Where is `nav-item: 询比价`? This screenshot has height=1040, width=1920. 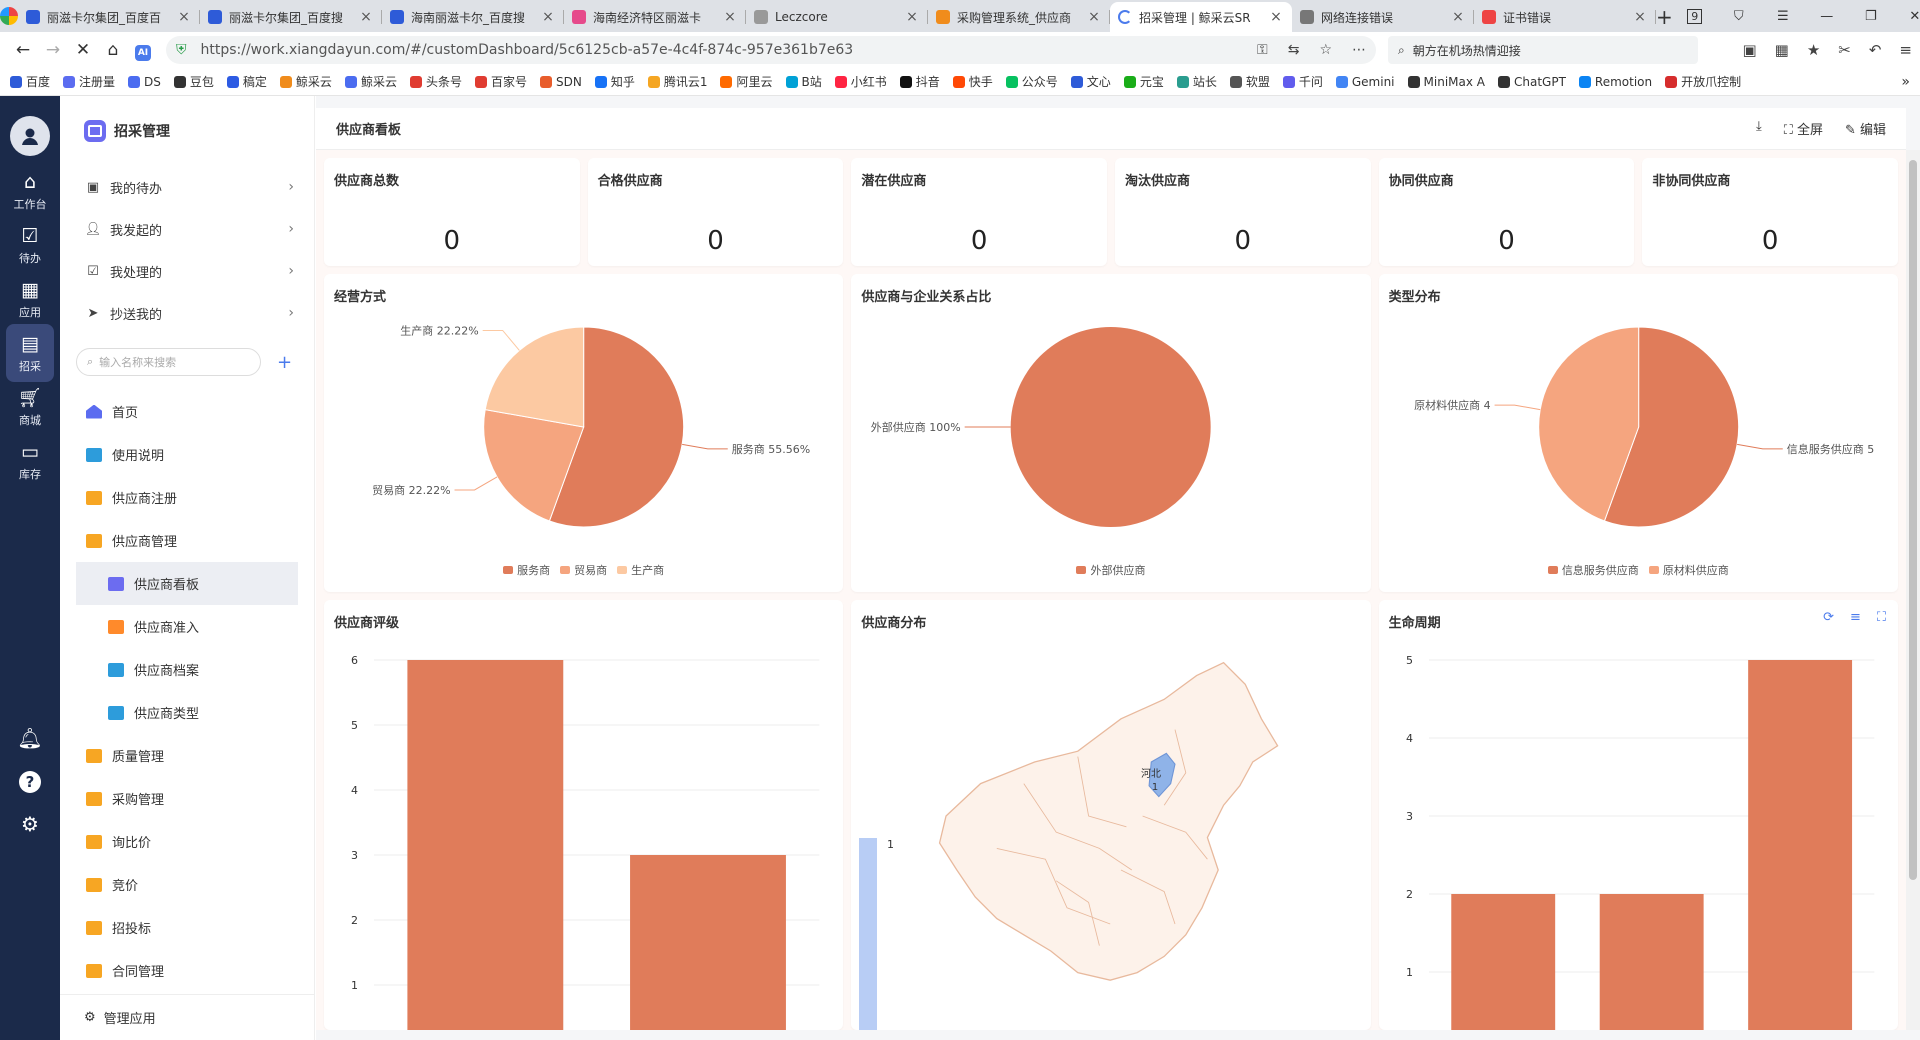
nav-item: 询比价 is located at coordinates (187, 841).